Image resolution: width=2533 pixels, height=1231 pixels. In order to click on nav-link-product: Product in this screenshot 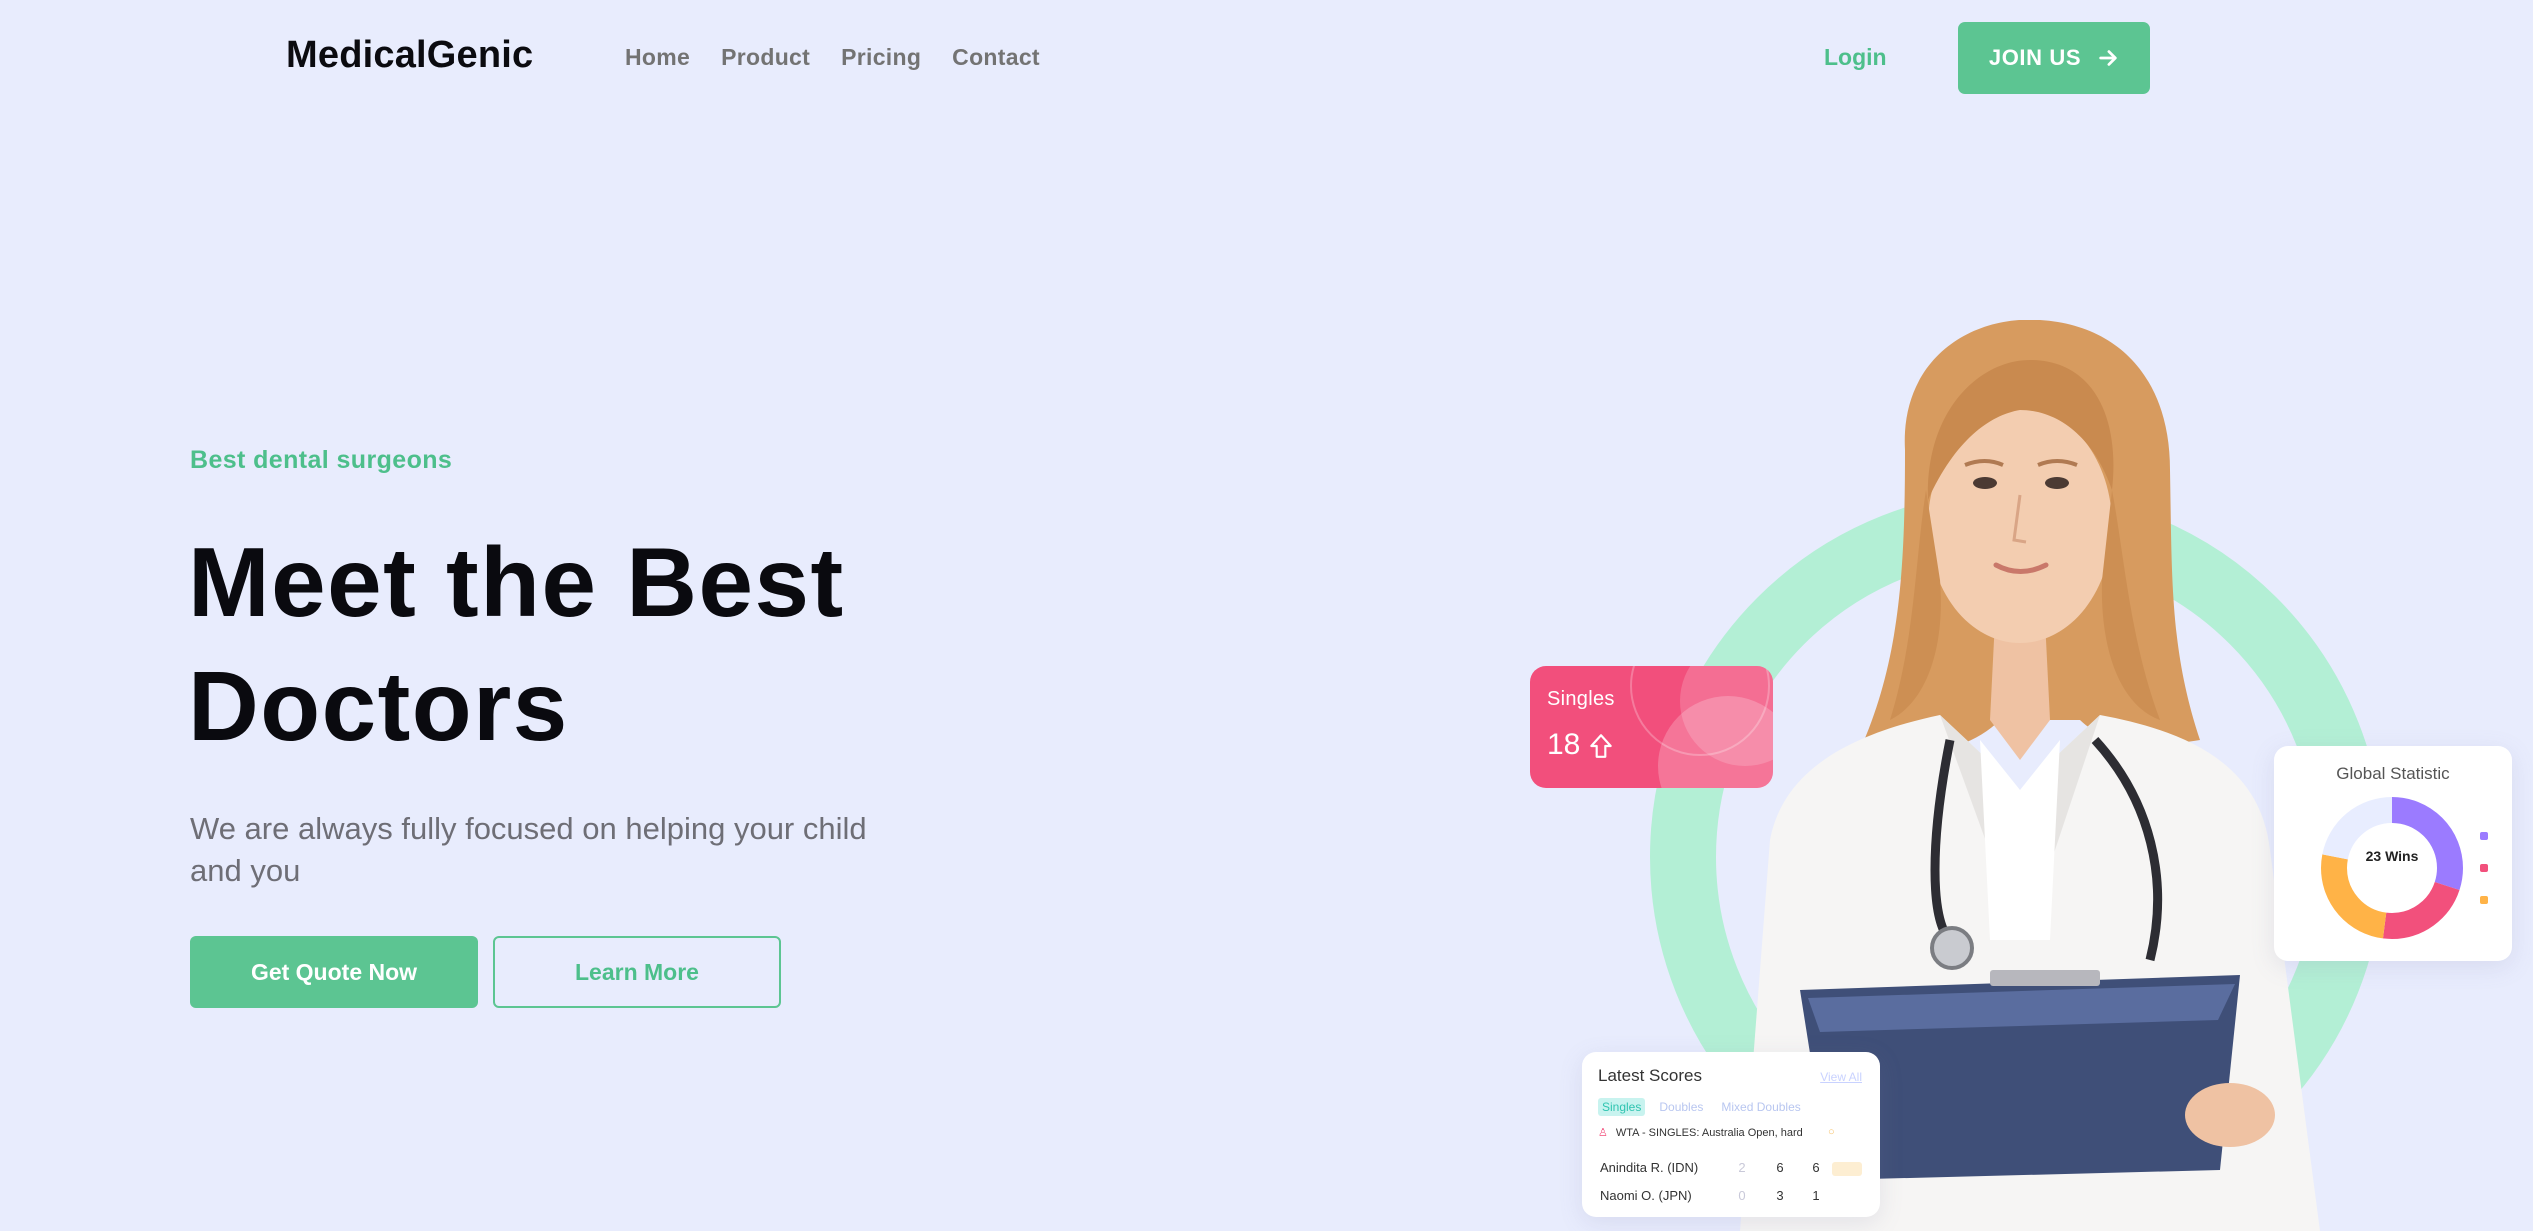, I will do `click(765, 57)`.